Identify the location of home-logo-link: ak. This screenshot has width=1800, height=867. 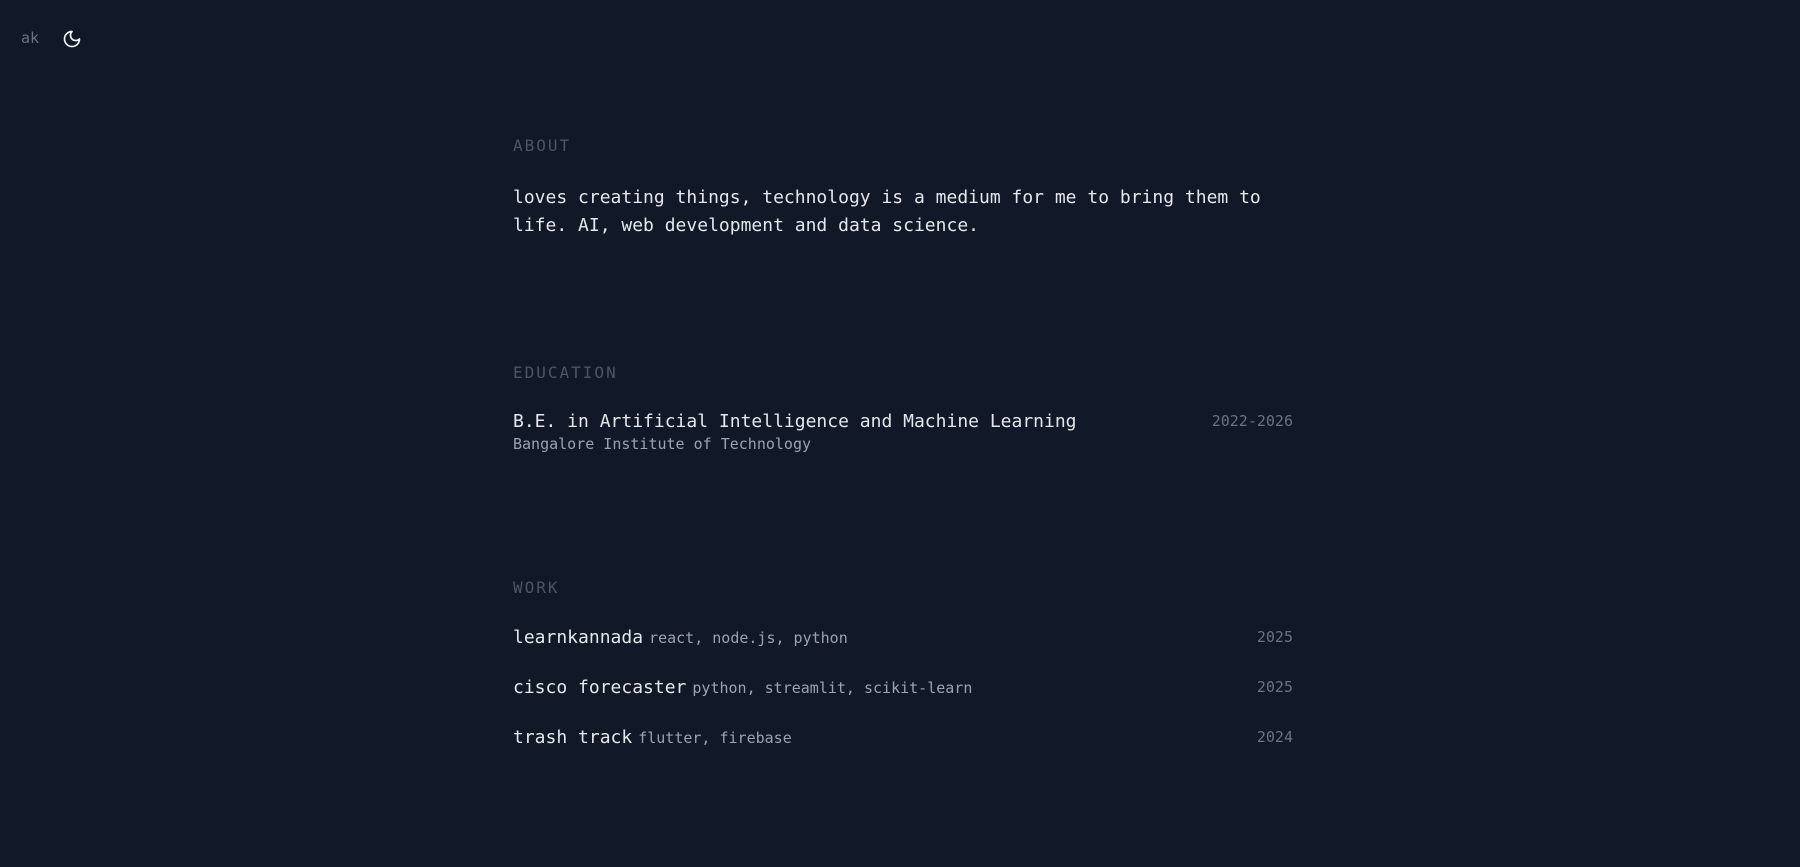
(30, 38).